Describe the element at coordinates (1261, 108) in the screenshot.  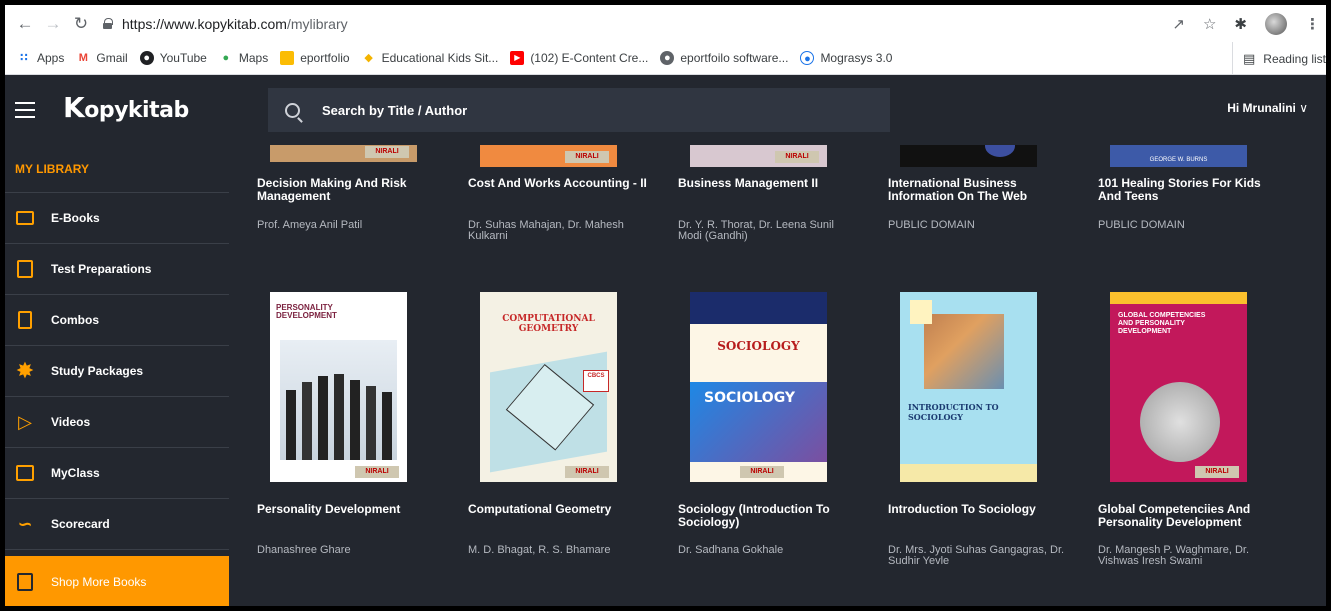
I see `greeting-text: Hi Mrunalini` at that location.